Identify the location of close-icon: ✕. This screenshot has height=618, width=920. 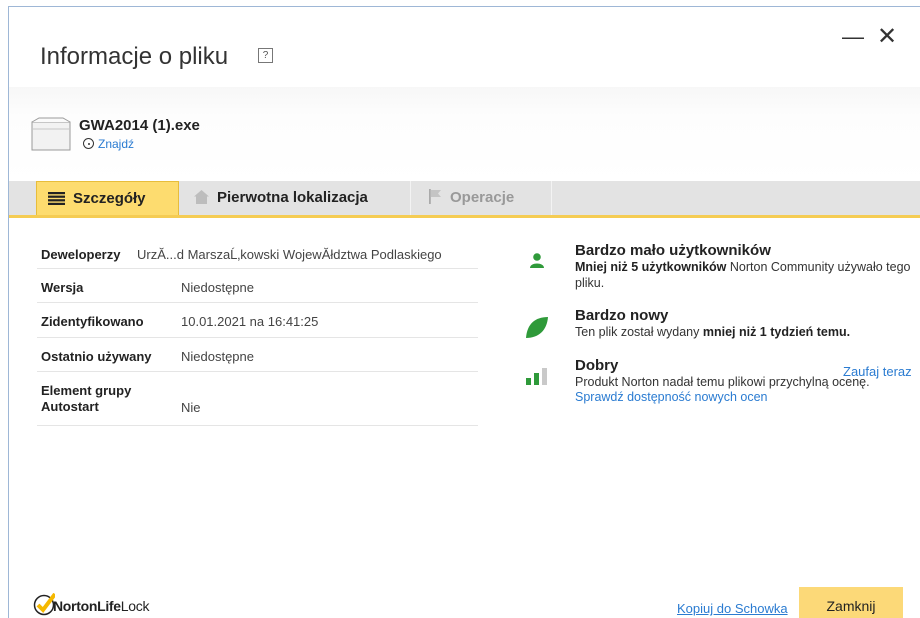
(887, 37).